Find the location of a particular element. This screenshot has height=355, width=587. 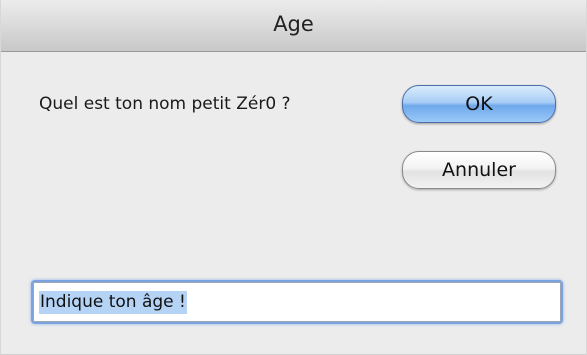

cancel-button: Annuler is located at coordinates (479, 170).